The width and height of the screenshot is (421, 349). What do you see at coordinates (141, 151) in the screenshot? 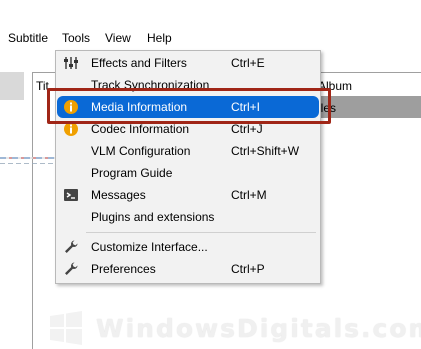
I see `menu-item-label: VLM Configuration` at bounding box center [141, 151].